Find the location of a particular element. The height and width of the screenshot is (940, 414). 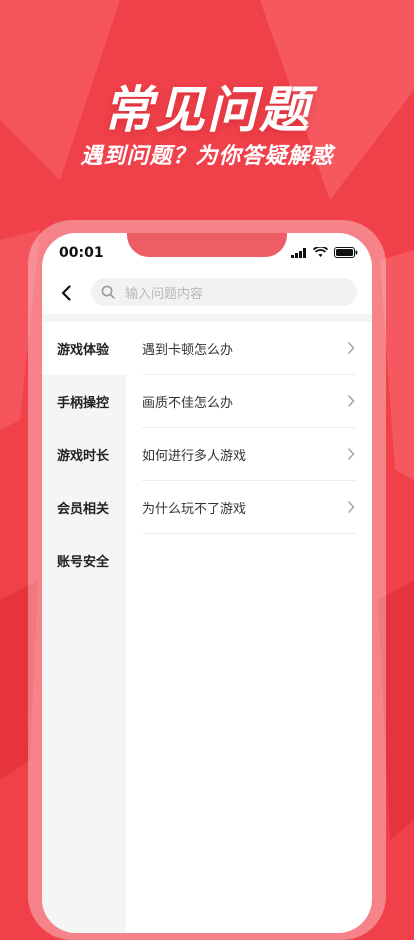

faq-list: 遇到卡顿怎么办 画质不佳怎么办 如何进行多人游戏 为什么玩不了游戏 is located at coordinates (249, 428).